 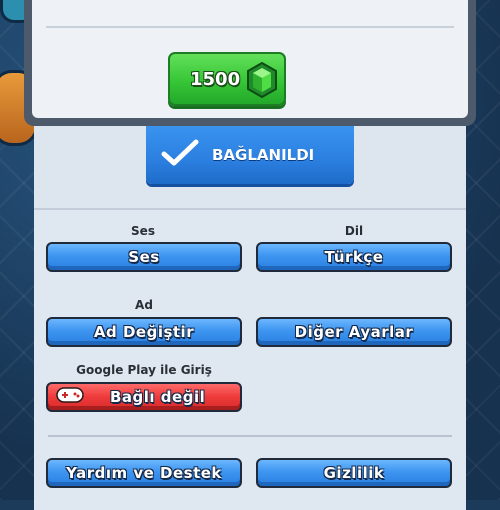 What do you see at coordinates (143, 231) in the screenshot?
I see `sound-label: Ses` at bounding box center [143, 231].